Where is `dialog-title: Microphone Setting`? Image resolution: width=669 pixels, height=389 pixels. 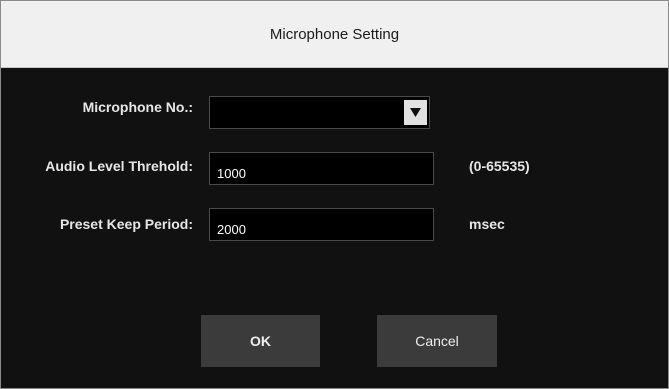
dialog-title: Microphone Setting is located at coordinates (334, 34).